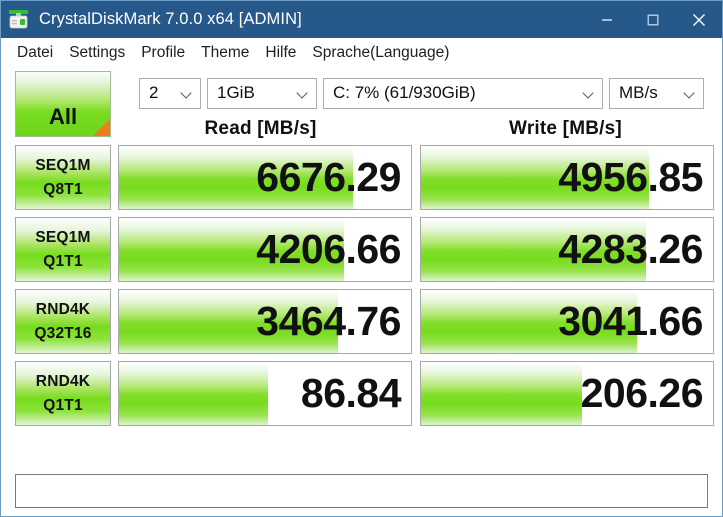  I want to click on menu-item-hilfe: Hilfe, so click(280, 53).